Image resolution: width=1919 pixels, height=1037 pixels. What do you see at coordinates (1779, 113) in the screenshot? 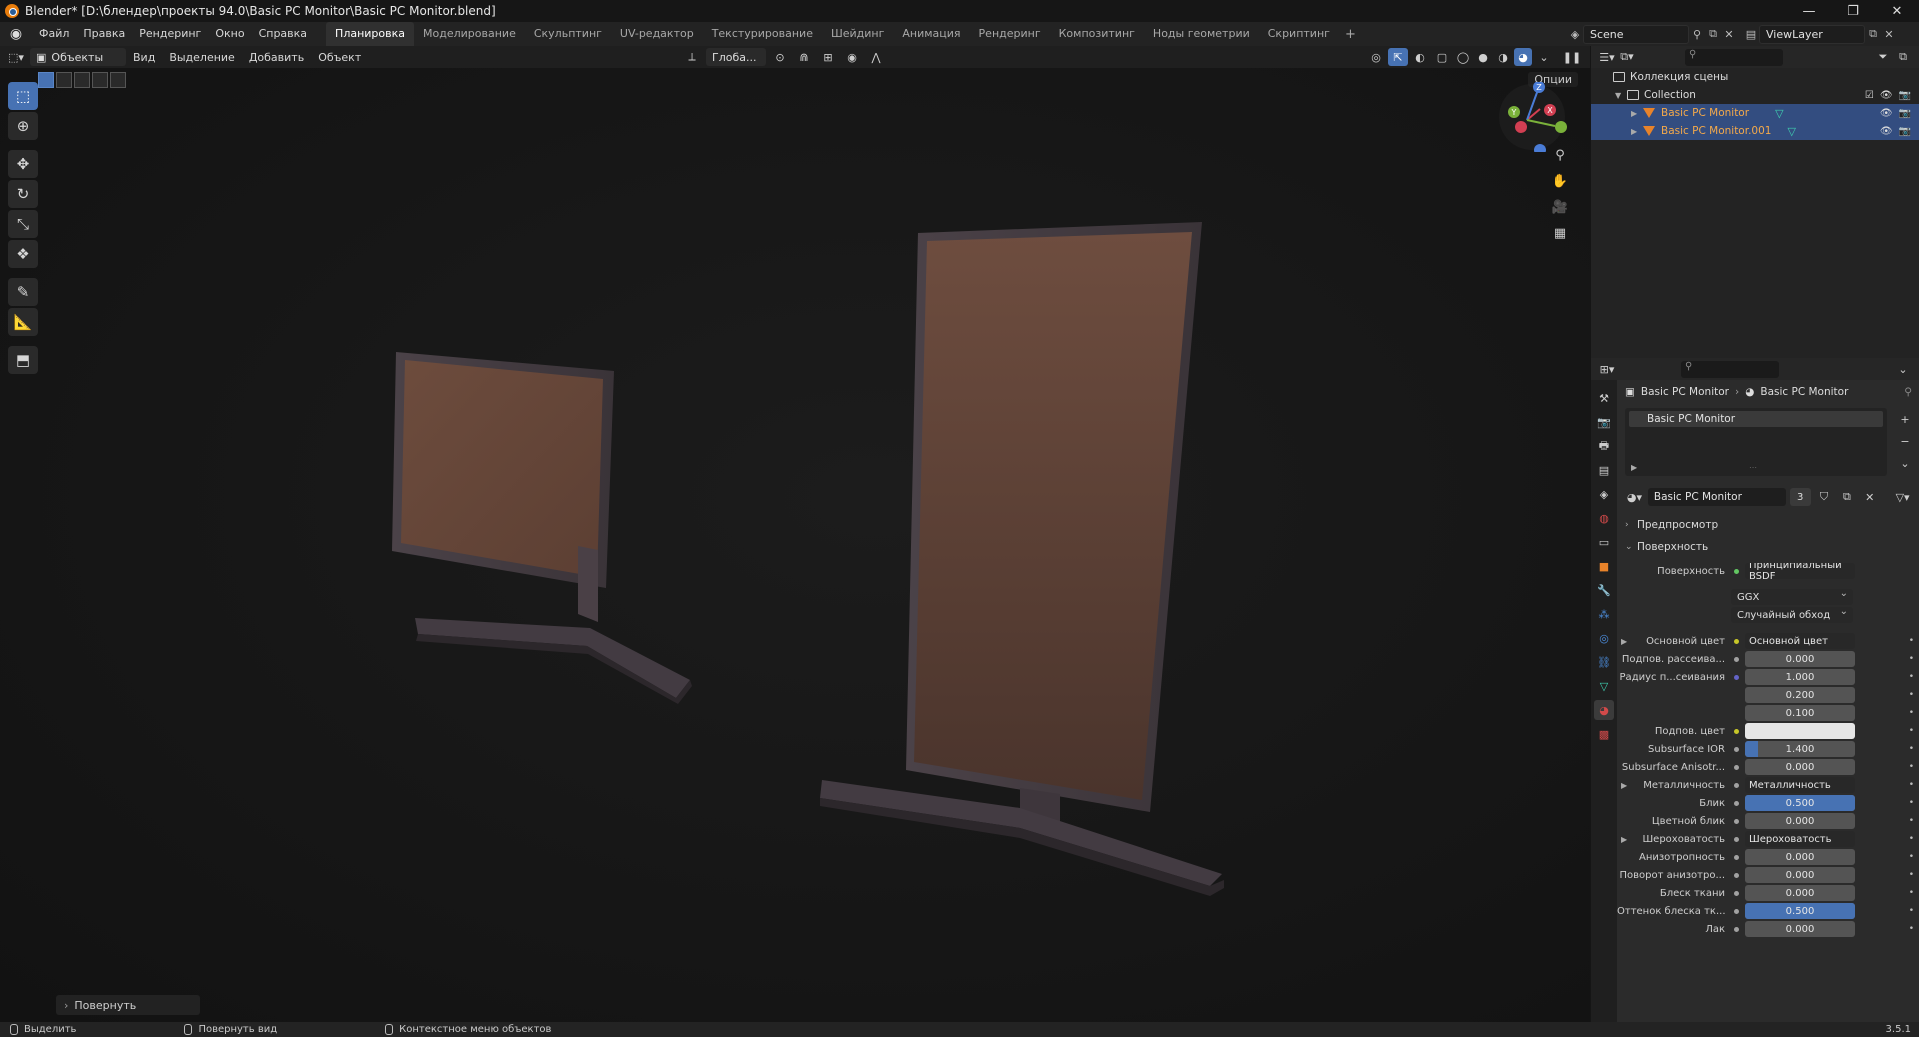
I see `mesh-data-icon: ▽` at bounding box center [1779, 113].